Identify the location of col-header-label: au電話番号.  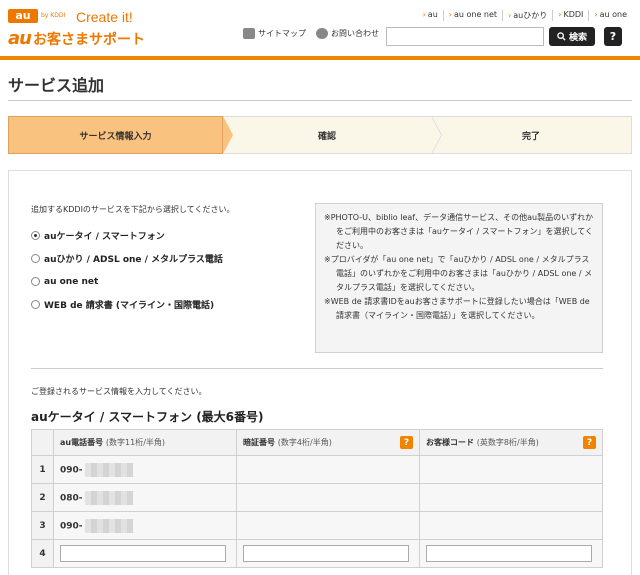
(82, 442).